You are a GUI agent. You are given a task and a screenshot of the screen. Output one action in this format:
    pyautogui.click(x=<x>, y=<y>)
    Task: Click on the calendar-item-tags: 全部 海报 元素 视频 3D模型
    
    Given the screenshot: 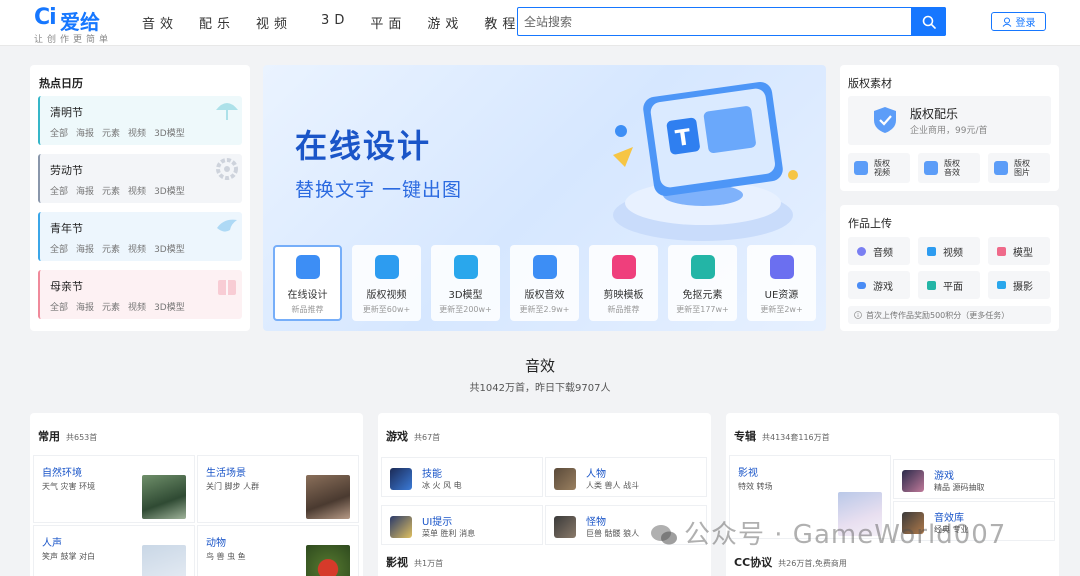 What is the action you would take?
    pyautogui.click(x=146, y=190)
    